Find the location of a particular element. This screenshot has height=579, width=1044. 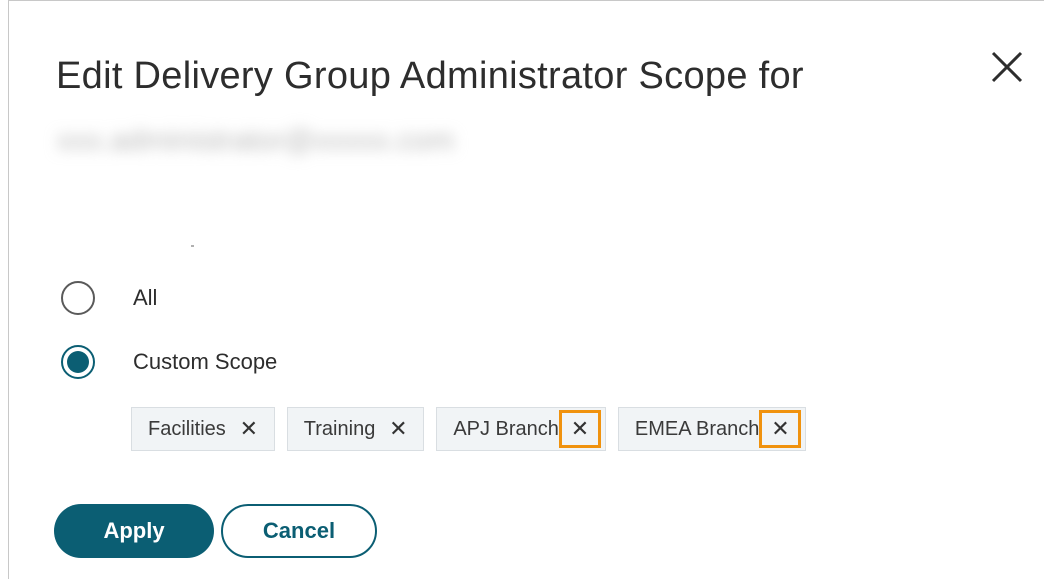

radio-all-indicator is located at coordinates (78, 298).